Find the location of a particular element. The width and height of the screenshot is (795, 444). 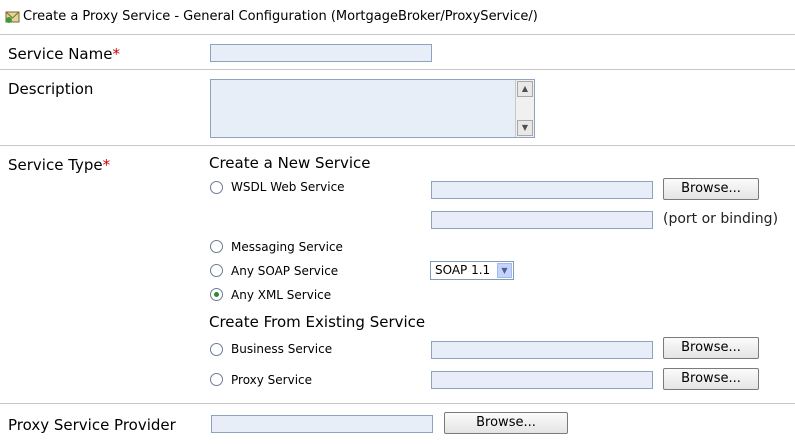

proxy-service-radio is located at coordinates (216, 379).